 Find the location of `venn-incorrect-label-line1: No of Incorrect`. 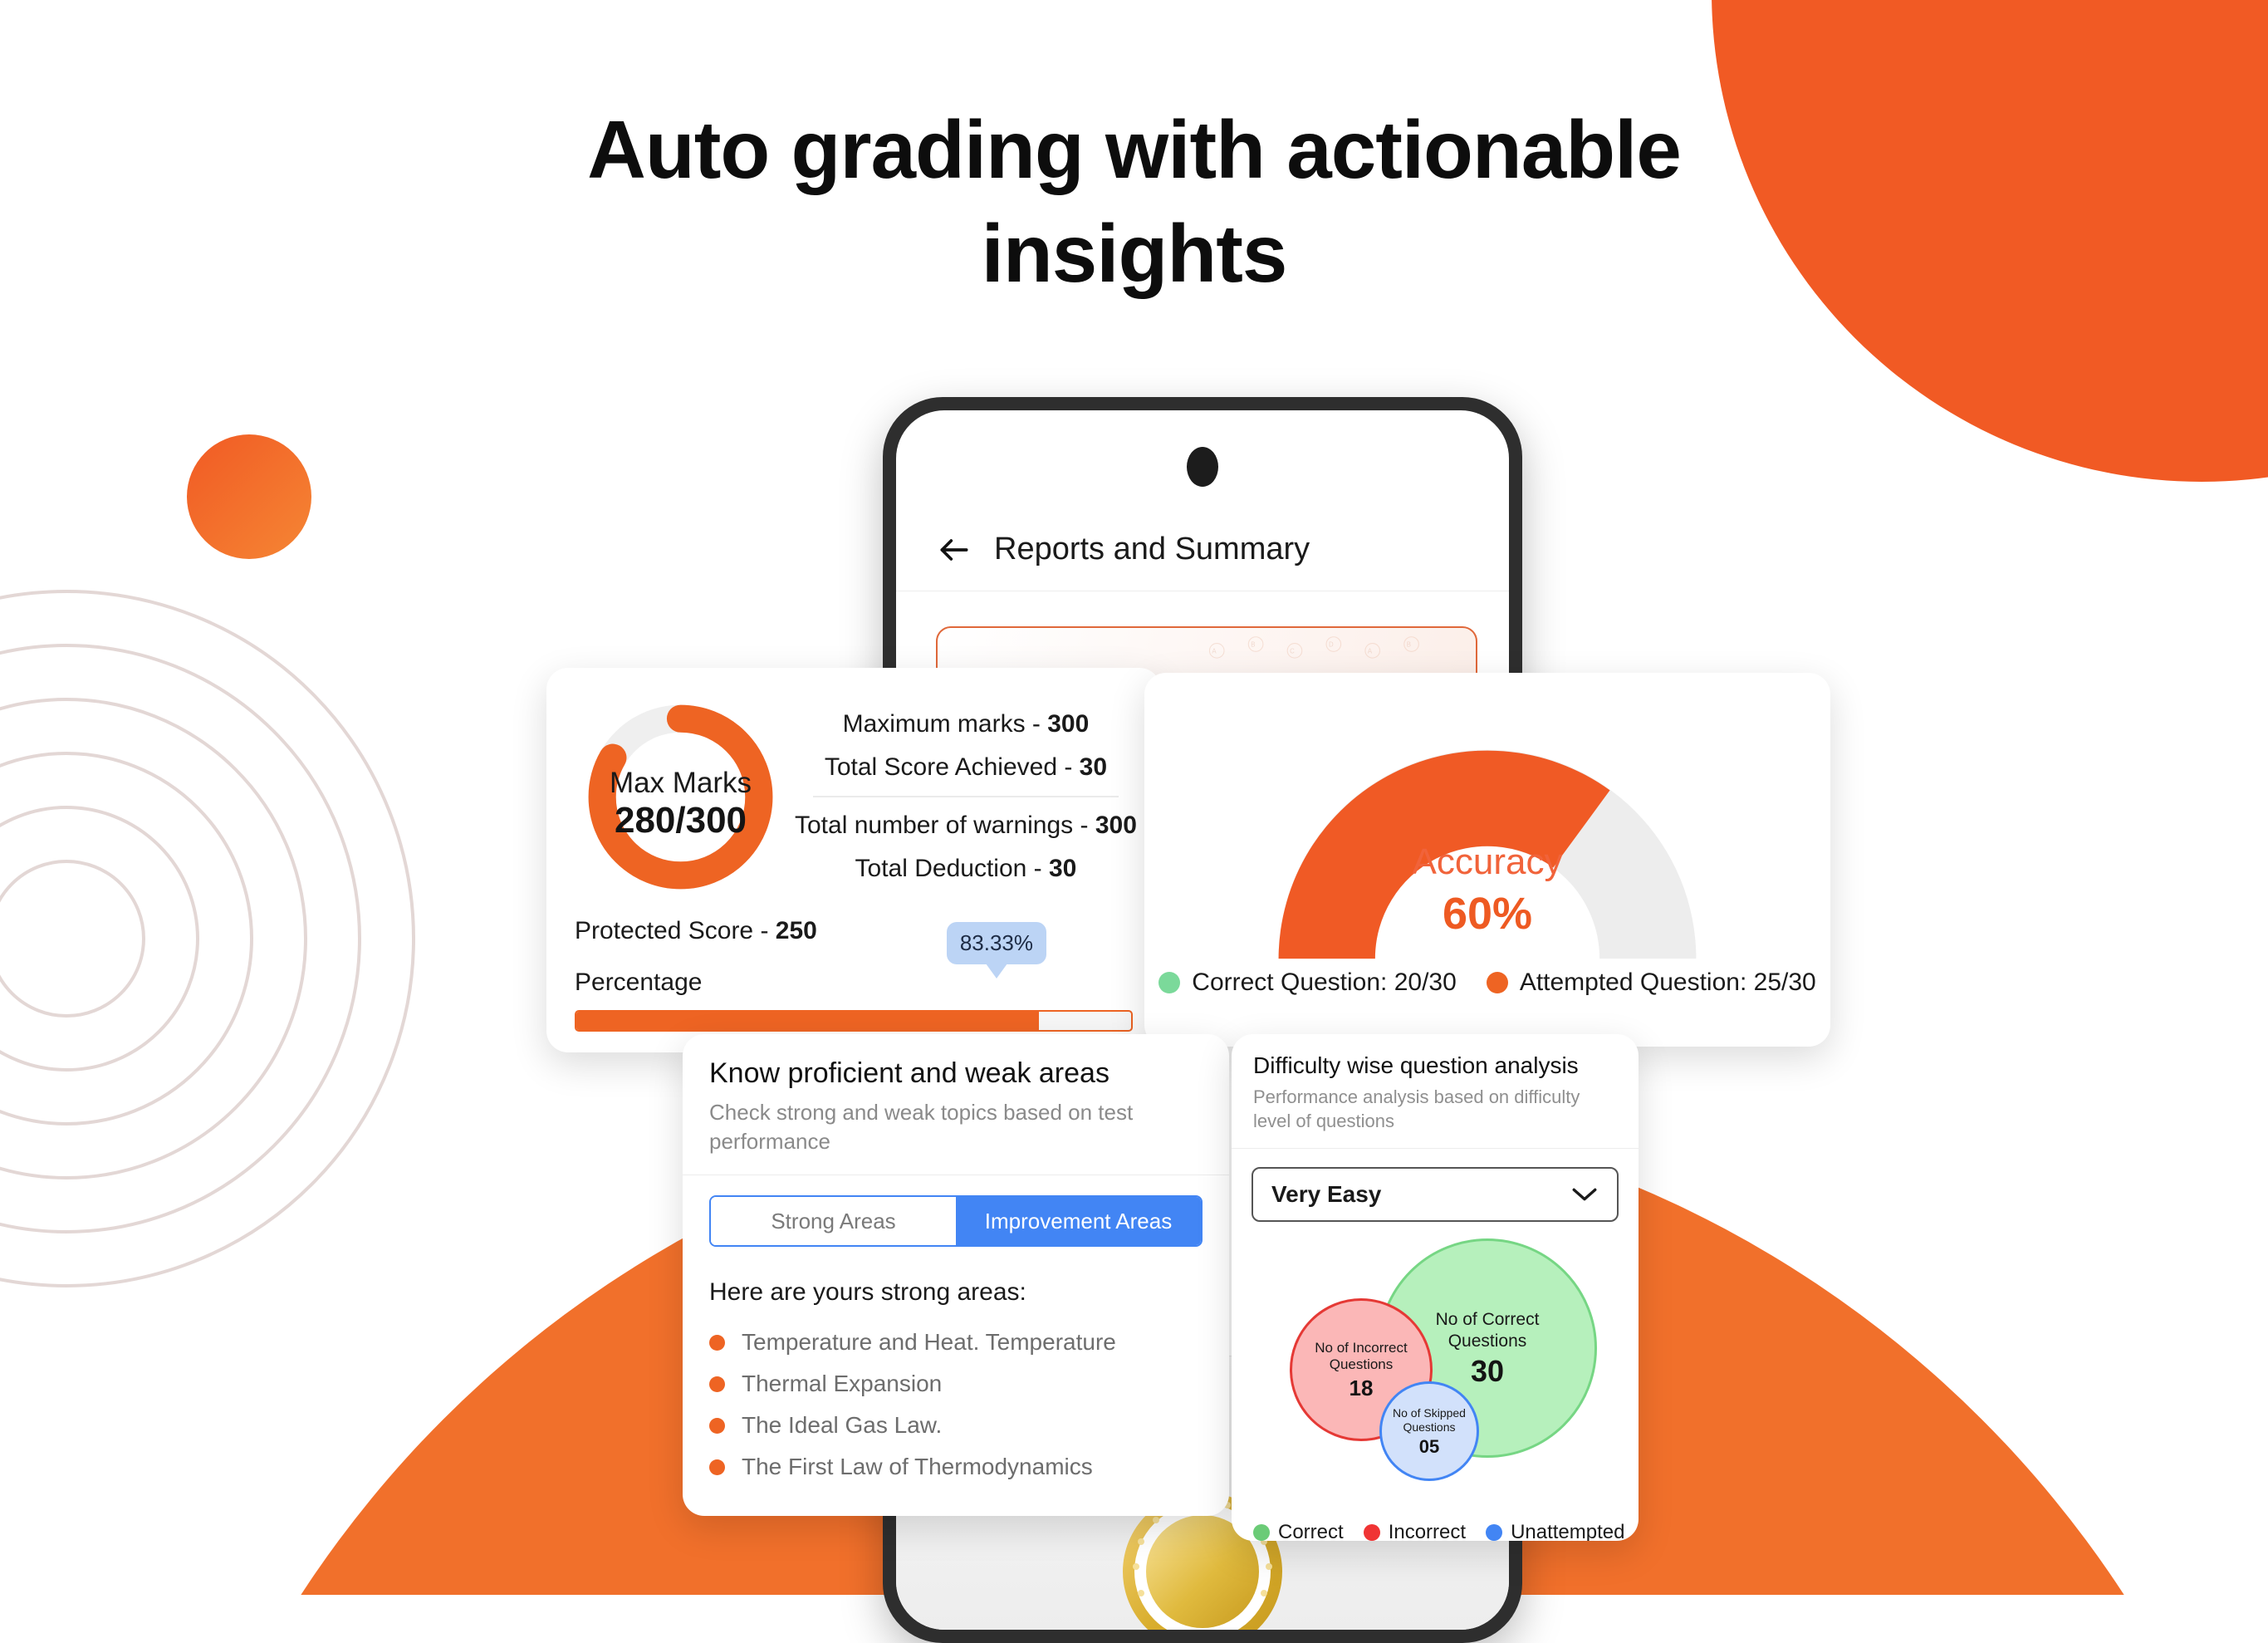

venn-incorrect-label-line1: No of Incorrect is located at coordinates (1361, 1347).